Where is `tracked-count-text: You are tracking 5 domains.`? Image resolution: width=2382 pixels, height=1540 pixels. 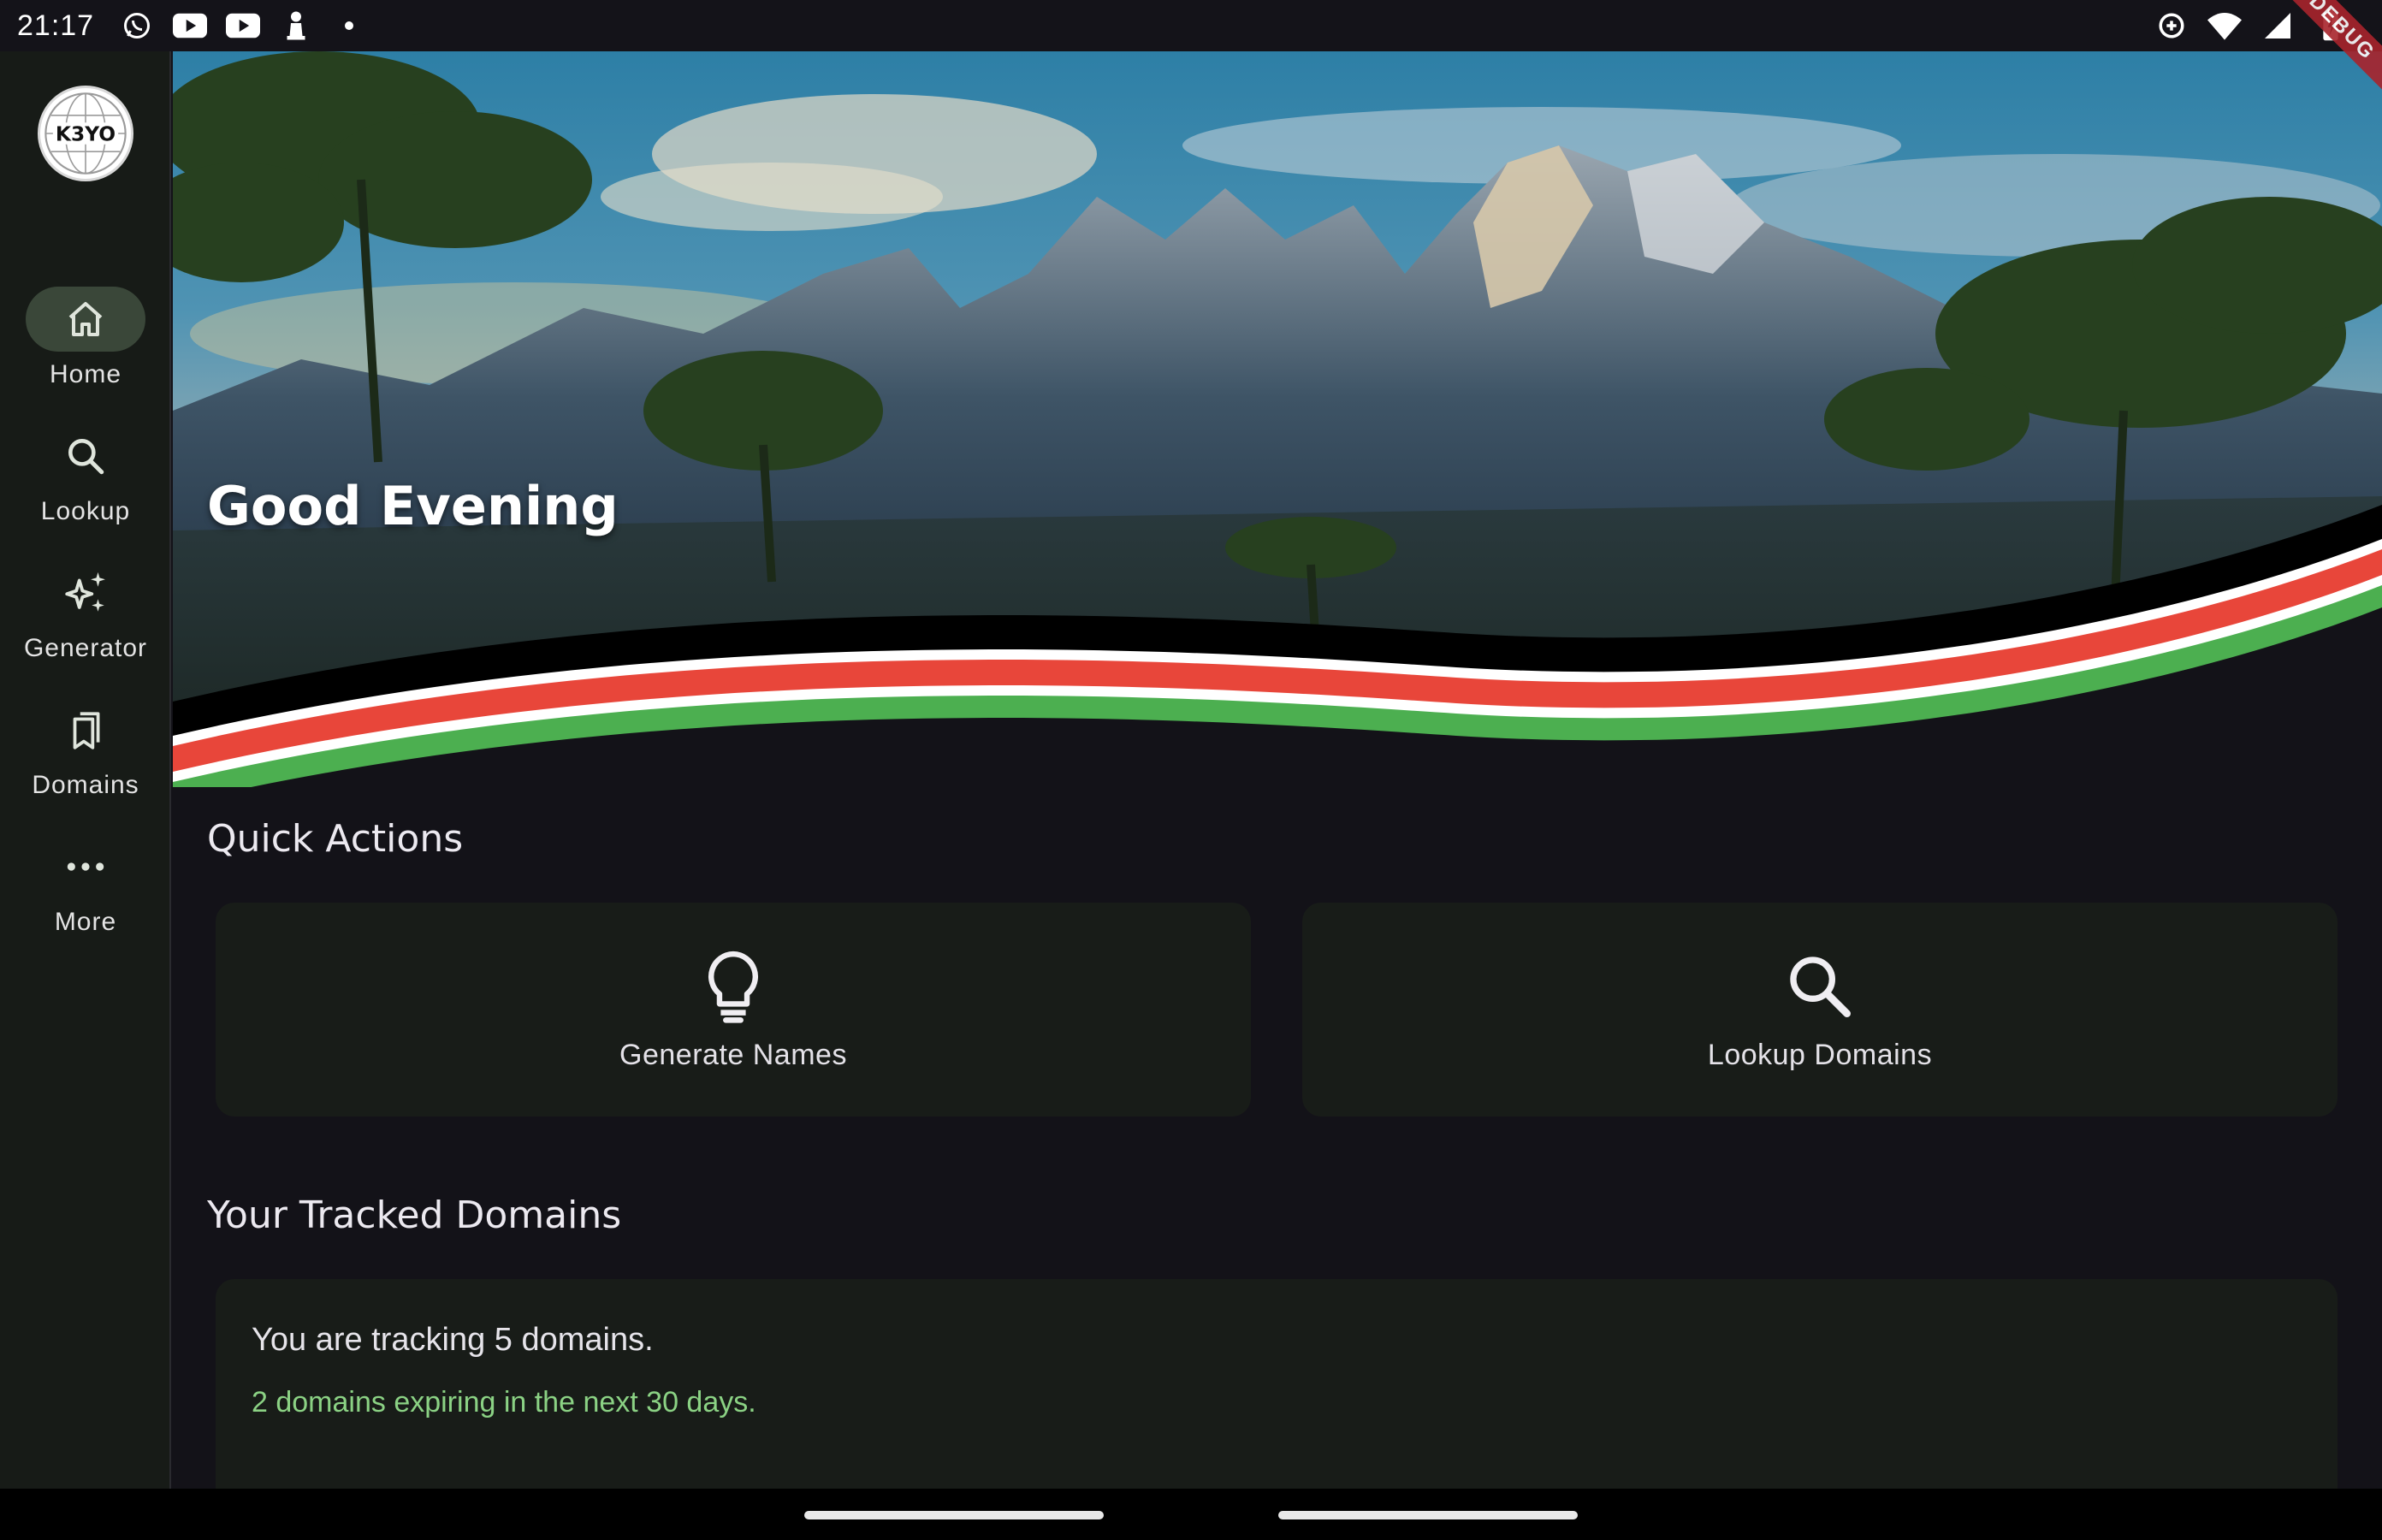
tracked-count-text: You are tracking 5 domains. is located at coordinates (453, 1340).